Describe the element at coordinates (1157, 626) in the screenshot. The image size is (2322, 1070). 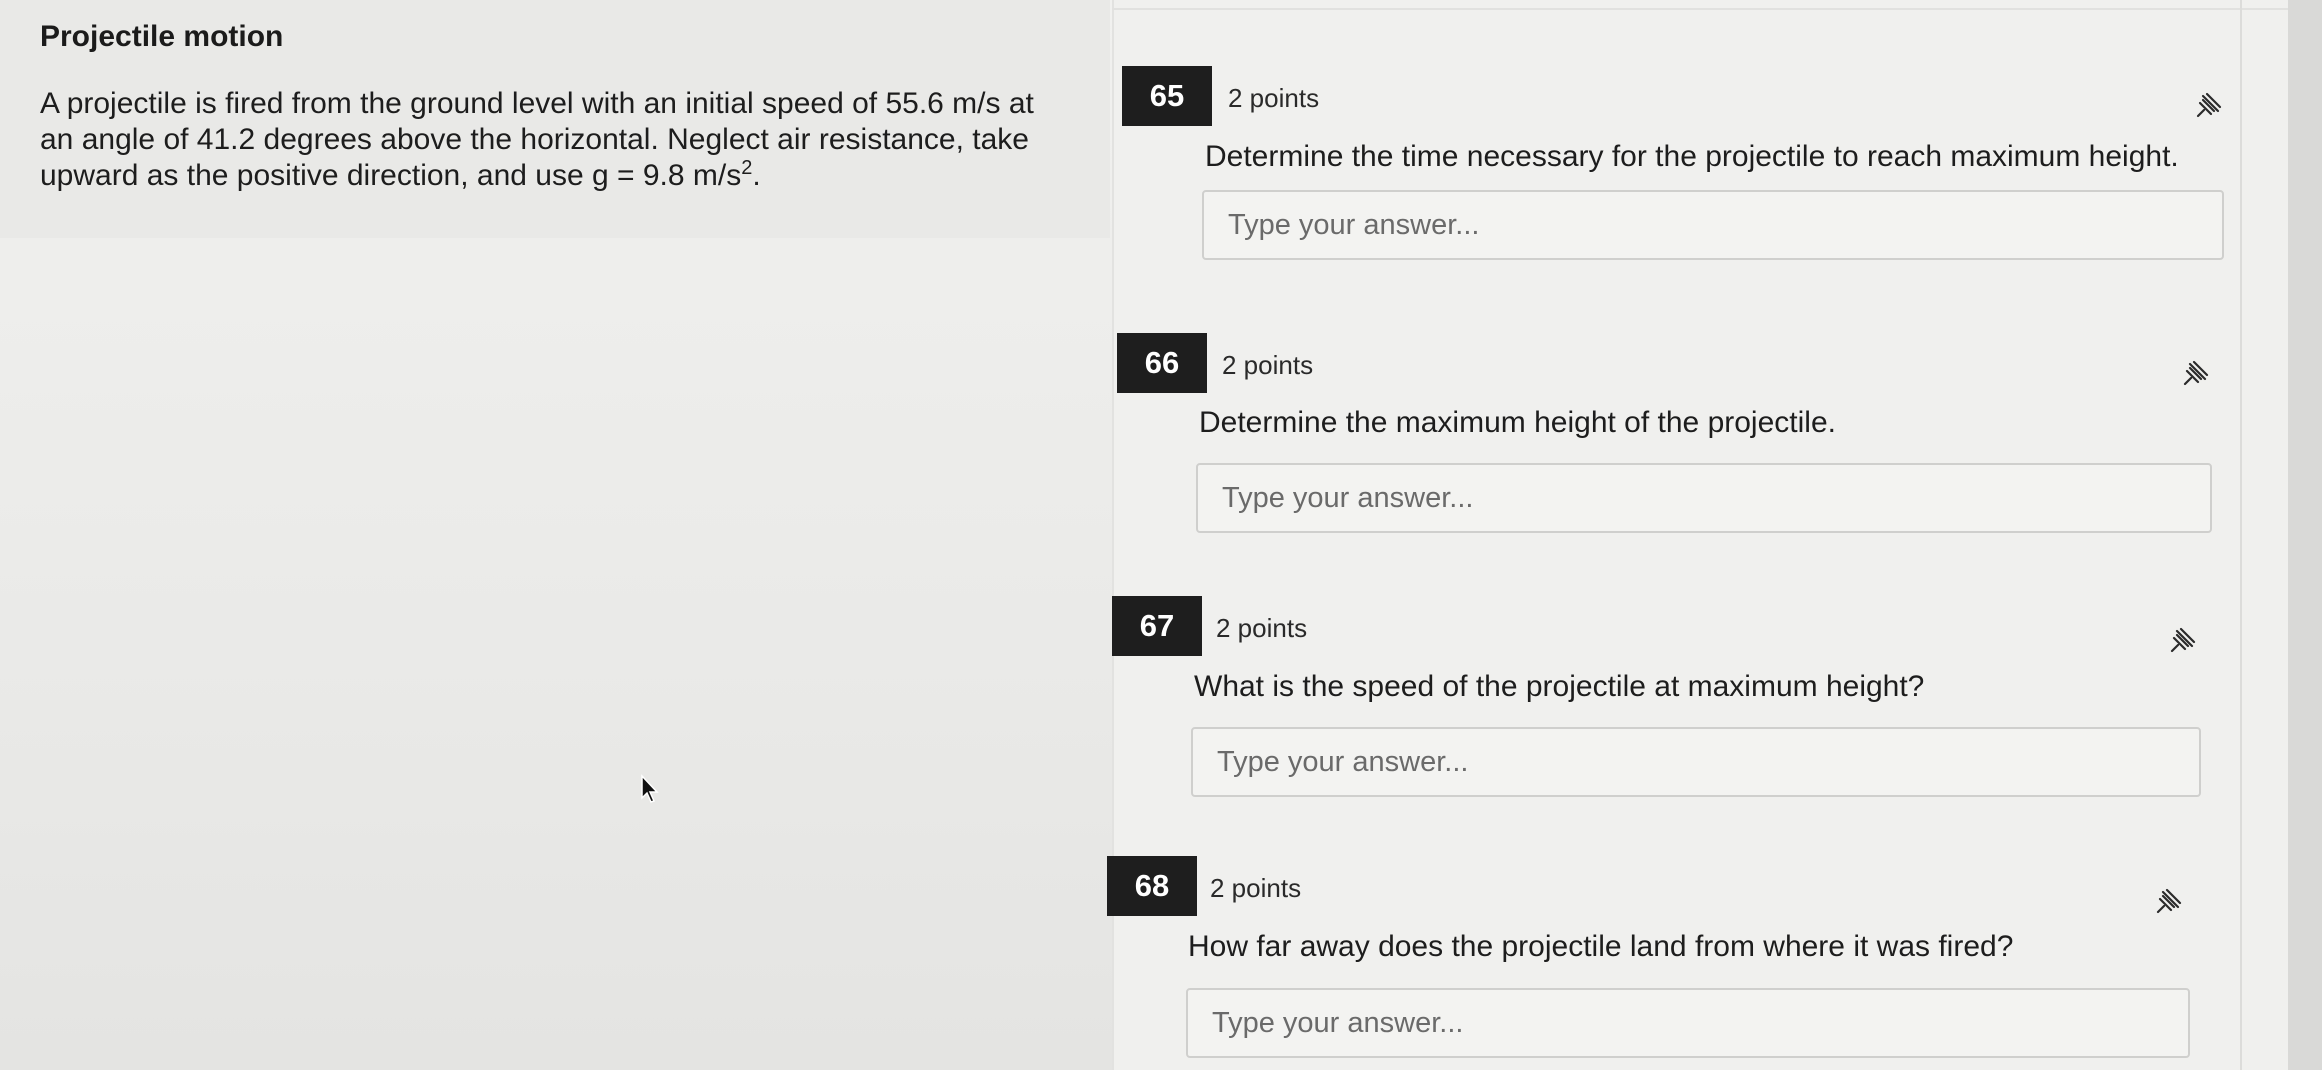
I see `question-number: 67` at that location.